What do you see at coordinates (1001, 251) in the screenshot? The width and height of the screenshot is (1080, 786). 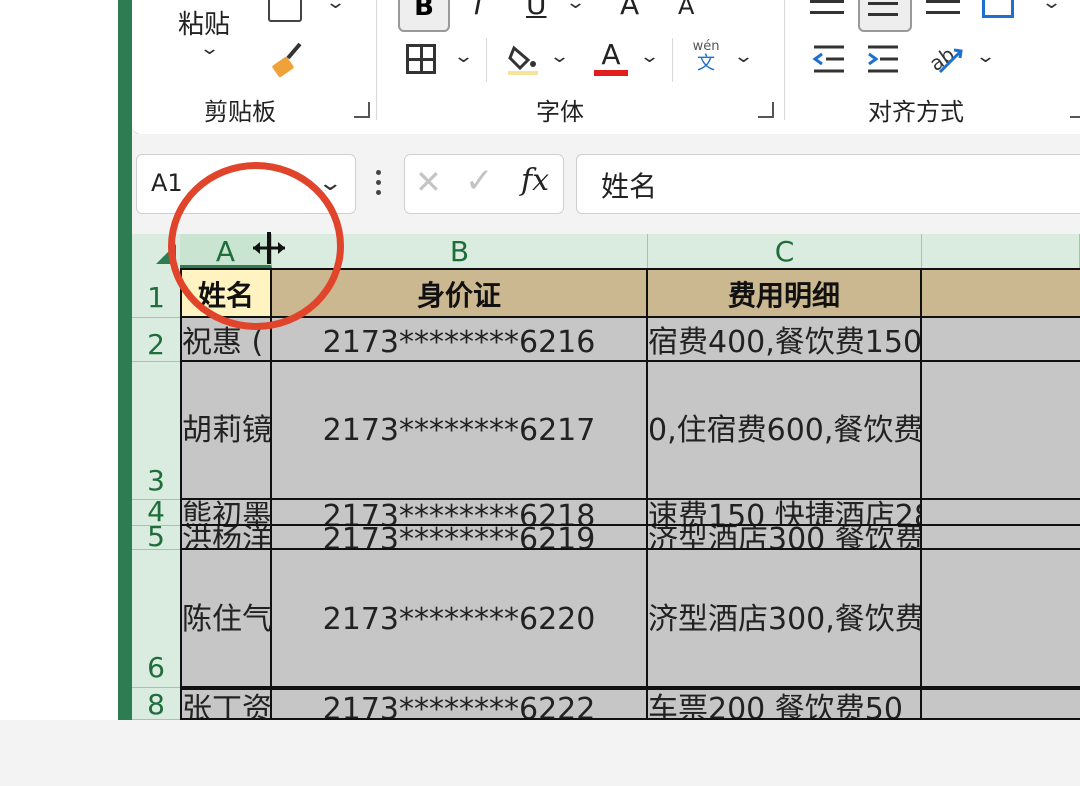 I see `column-header-d` at bounding box center [1001, 251].